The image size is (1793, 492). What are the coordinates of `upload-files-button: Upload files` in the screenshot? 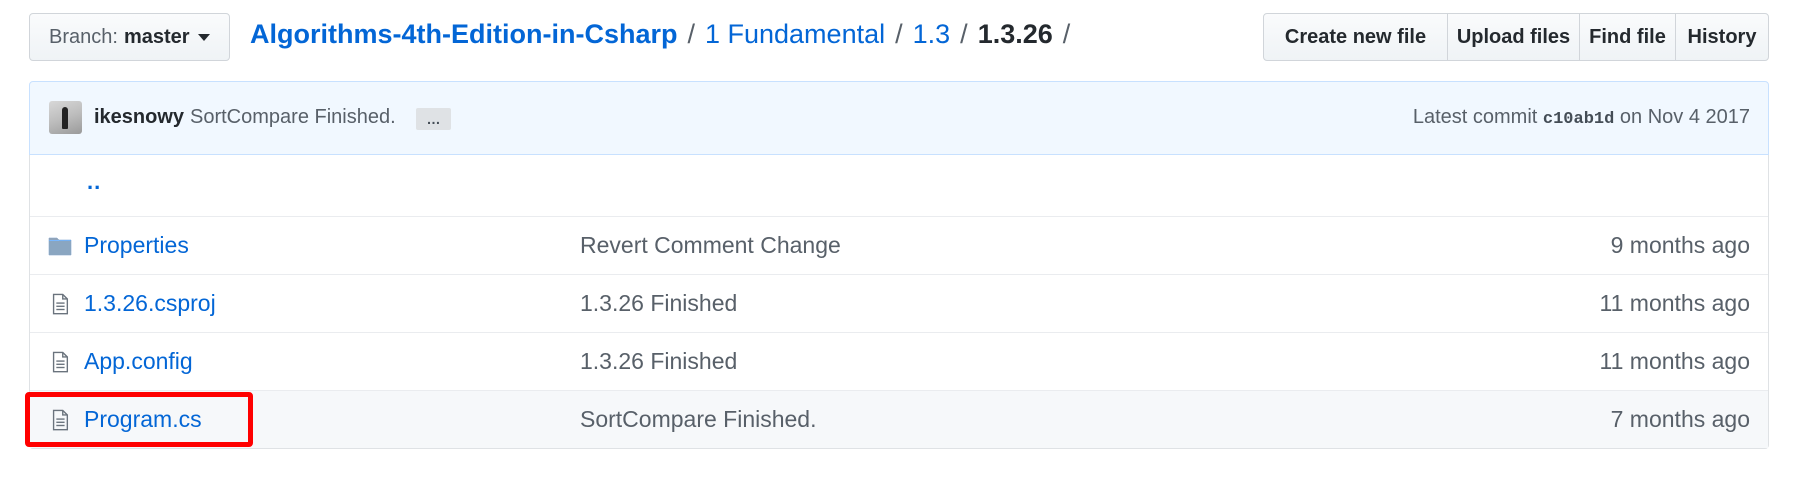 It's located at (1513, 37).